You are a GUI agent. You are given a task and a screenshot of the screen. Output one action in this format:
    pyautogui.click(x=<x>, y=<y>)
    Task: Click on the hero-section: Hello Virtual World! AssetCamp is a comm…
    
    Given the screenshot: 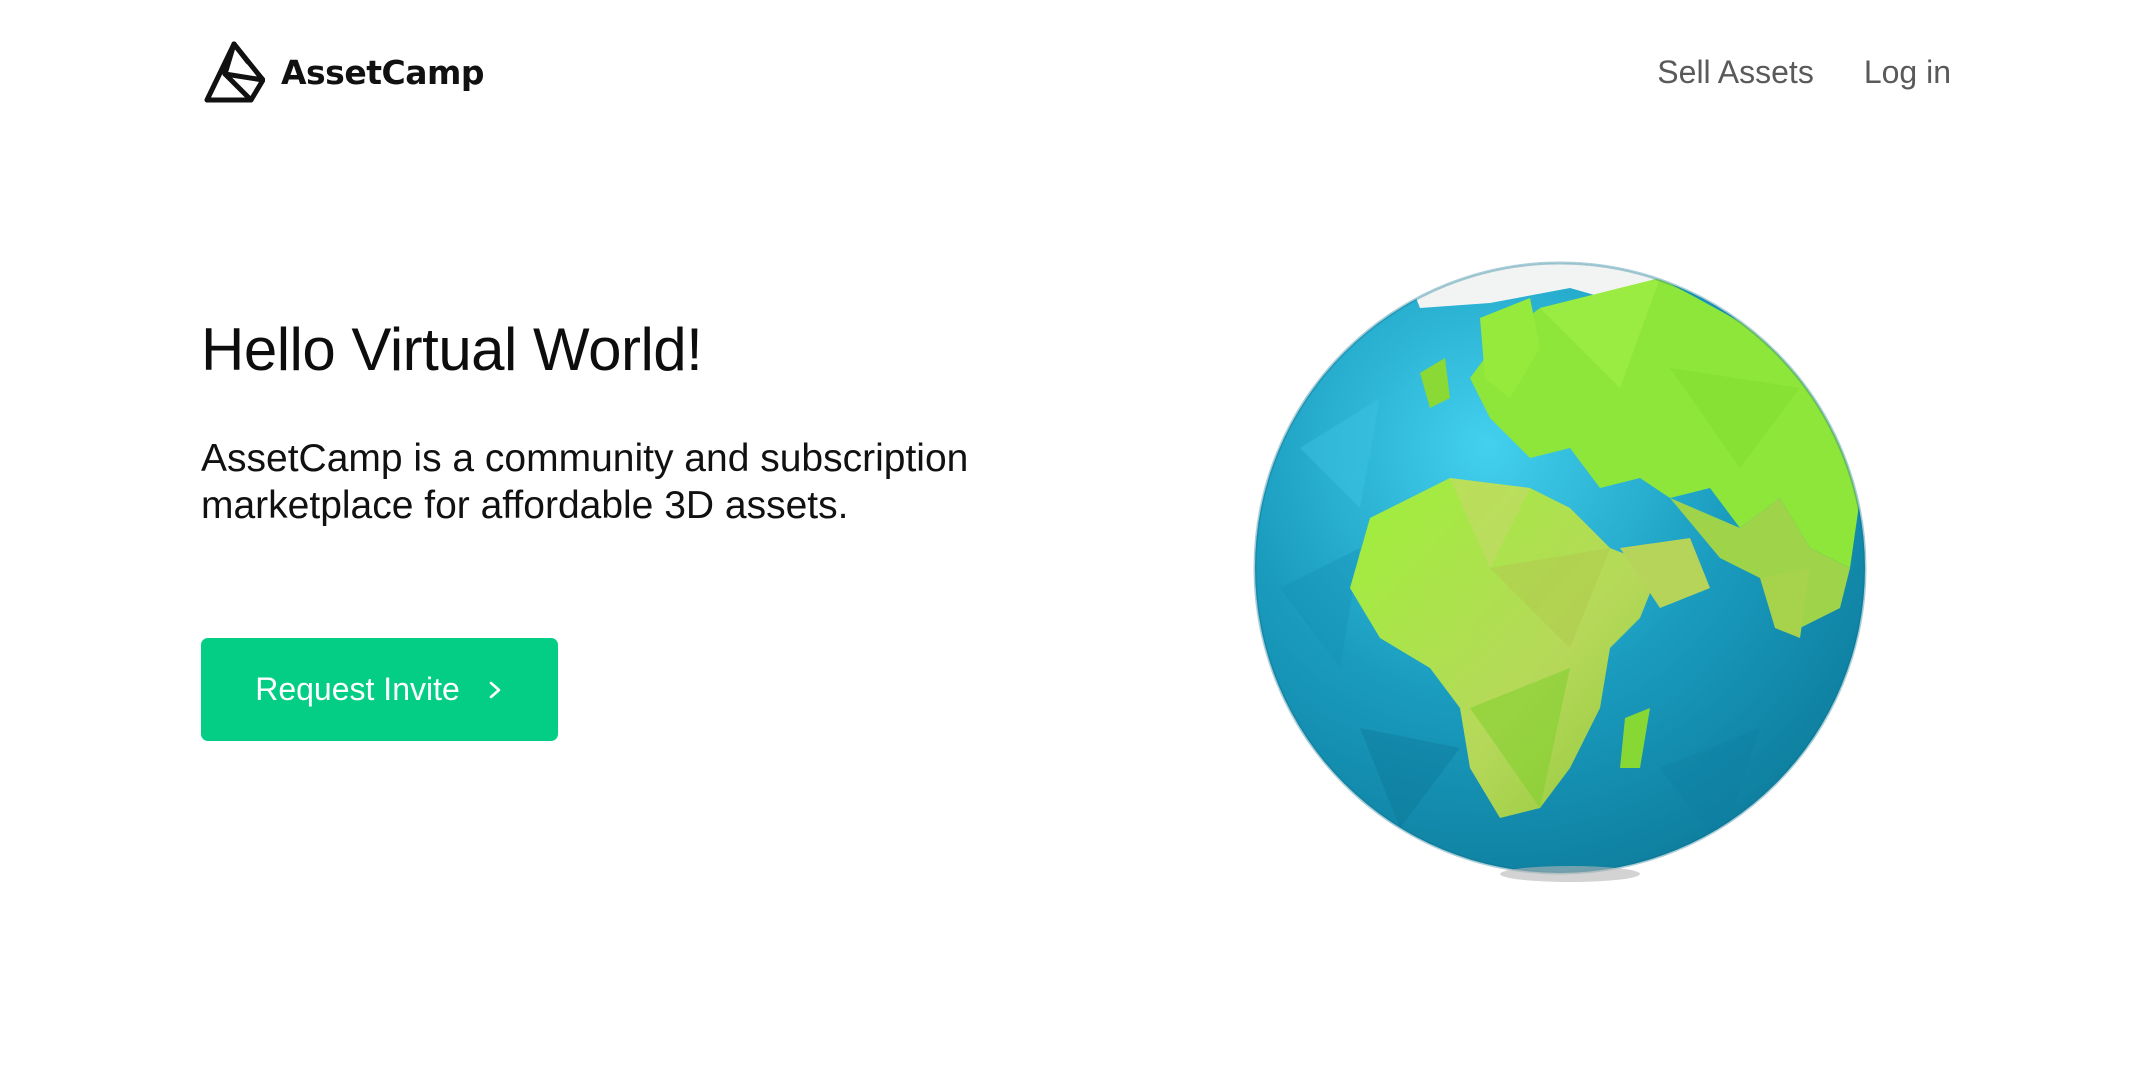 What is the action you would take?
    pyautogui.click(x=651, y=419)
    